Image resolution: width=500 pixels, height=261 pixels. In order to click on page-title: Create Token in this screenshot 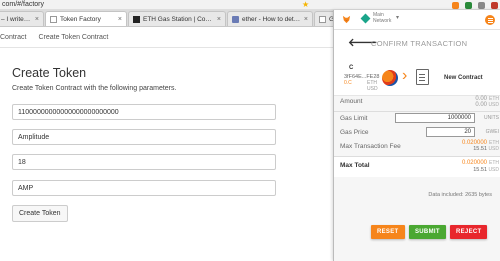, I will do `click(49, 73)`.